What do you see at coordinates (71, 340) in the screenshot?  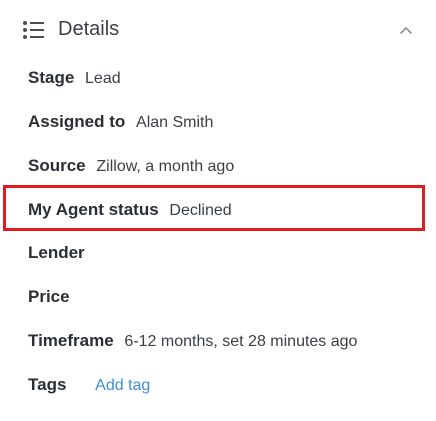 I see `timeframe-label: Timeframe` at bounding box center [71, 340].